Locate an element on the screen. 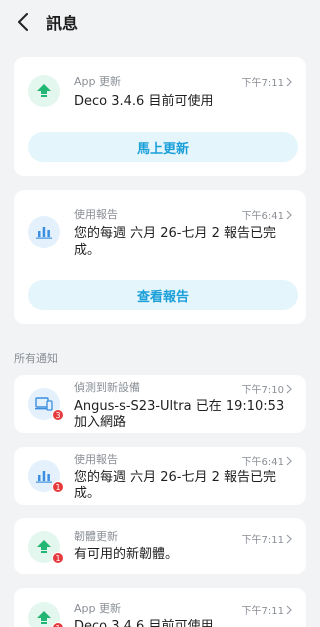 The height and width of the screenshot is (627, 320). arrow-up-icon is located at coordinates (44, 91).